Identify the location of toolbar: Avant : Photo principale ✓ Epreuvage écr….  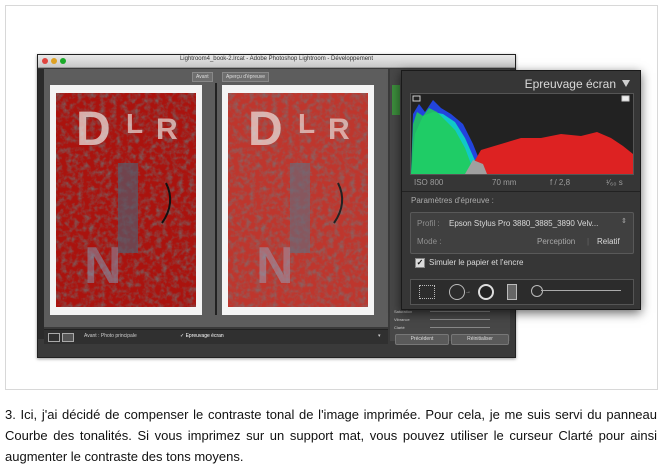
(216, 336).